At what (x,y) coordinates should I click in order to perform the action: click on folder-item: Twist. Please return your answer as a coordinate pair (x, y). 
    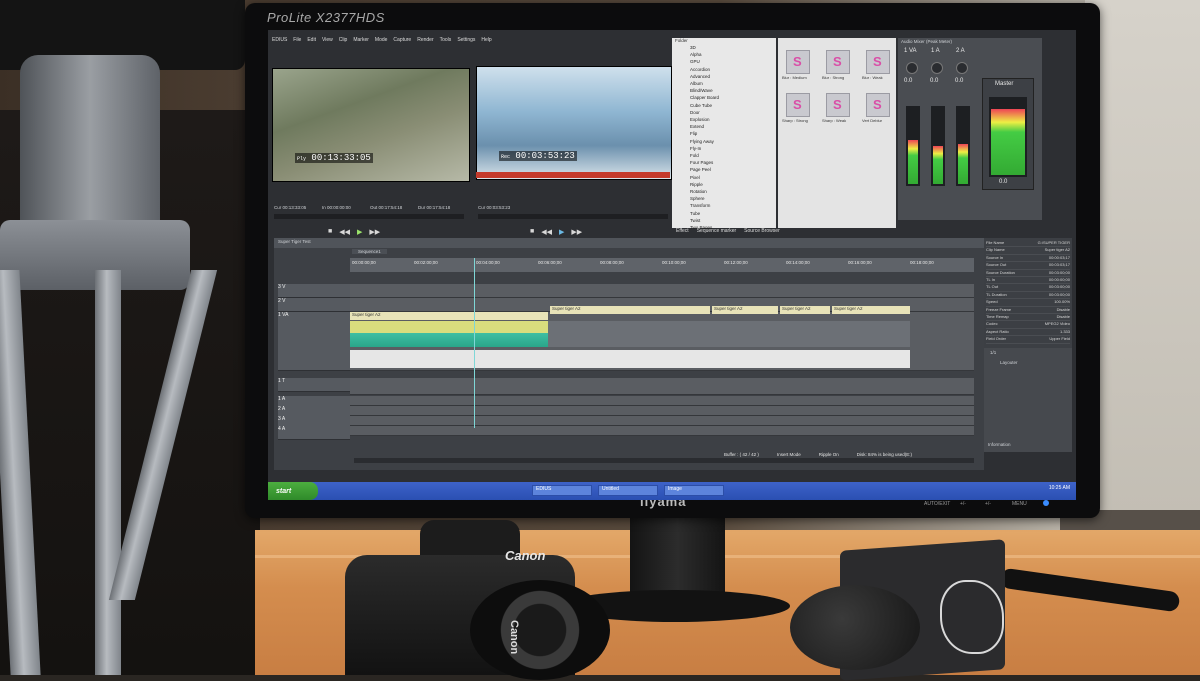
    Looking at the image, I should click on (733, 220).